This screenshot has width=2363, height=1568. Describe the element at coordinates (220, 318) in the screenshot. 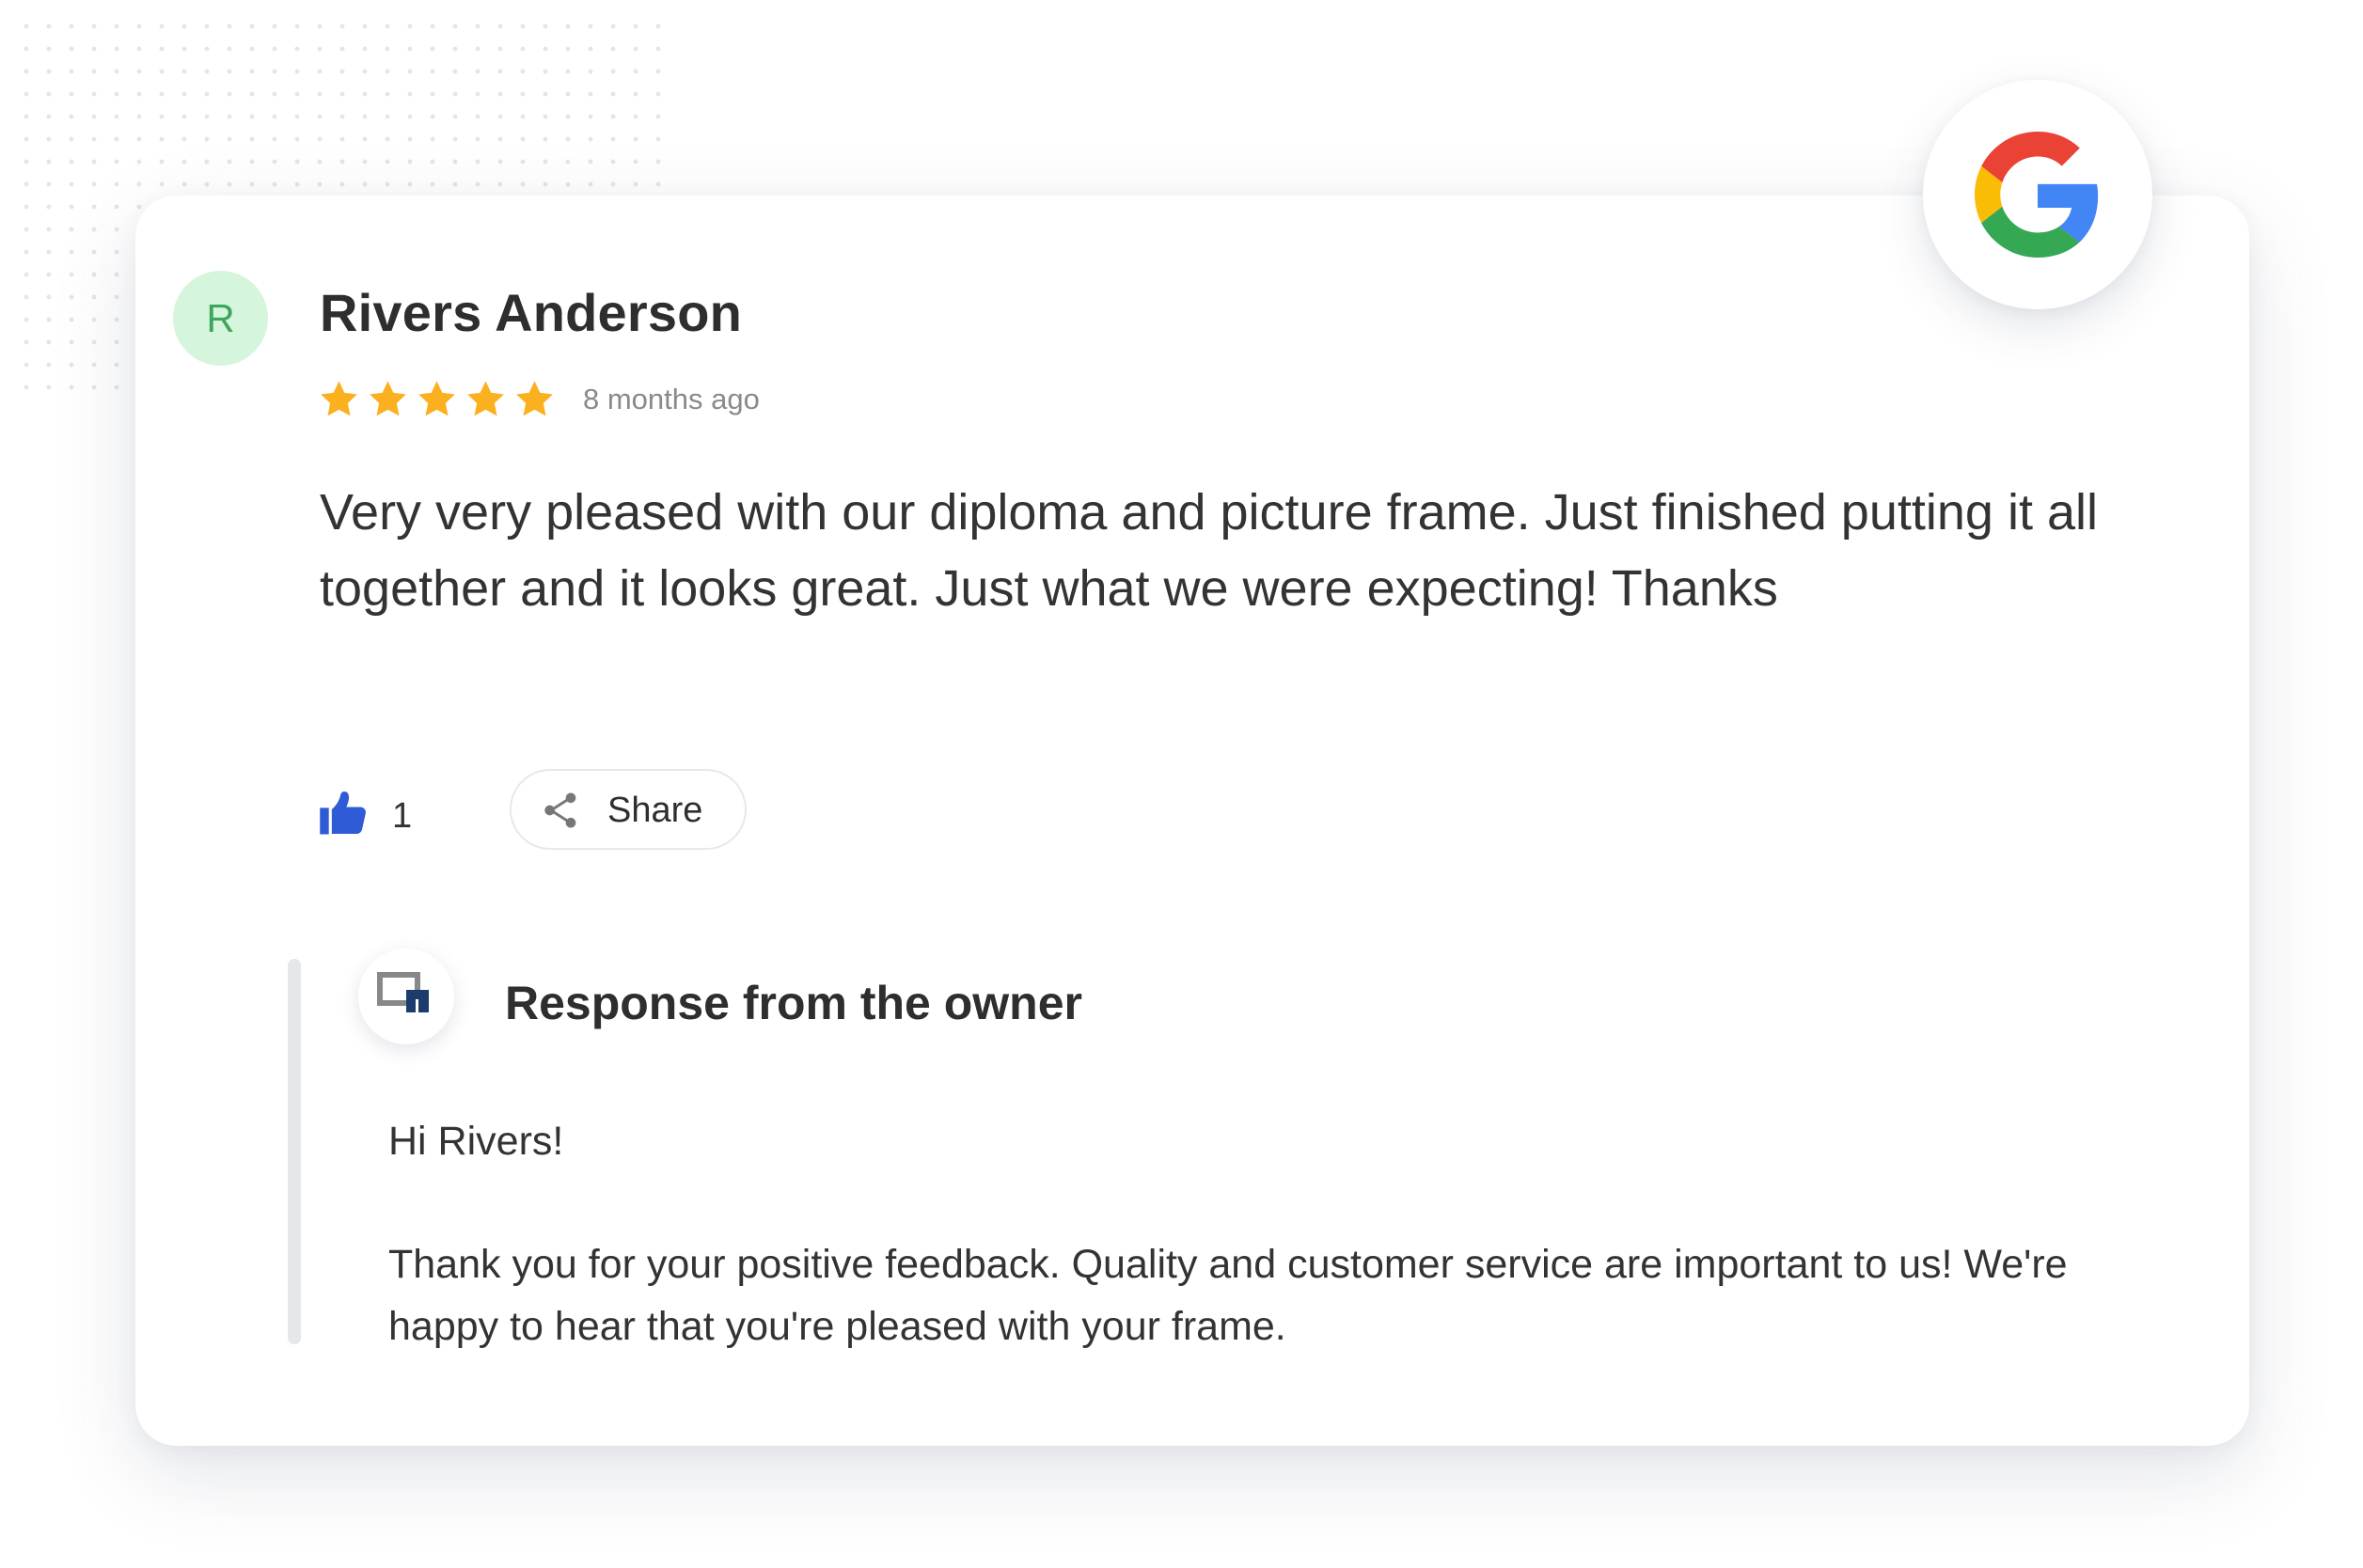

I see `reviewer-avatar: R` at that location.